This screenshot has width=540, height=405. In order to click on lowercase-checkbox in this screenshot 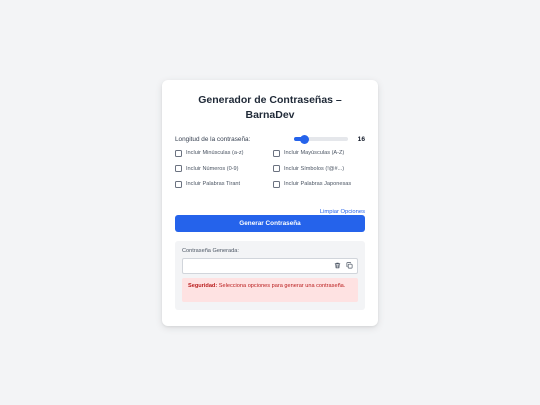, I will do `click(178, 153)`.